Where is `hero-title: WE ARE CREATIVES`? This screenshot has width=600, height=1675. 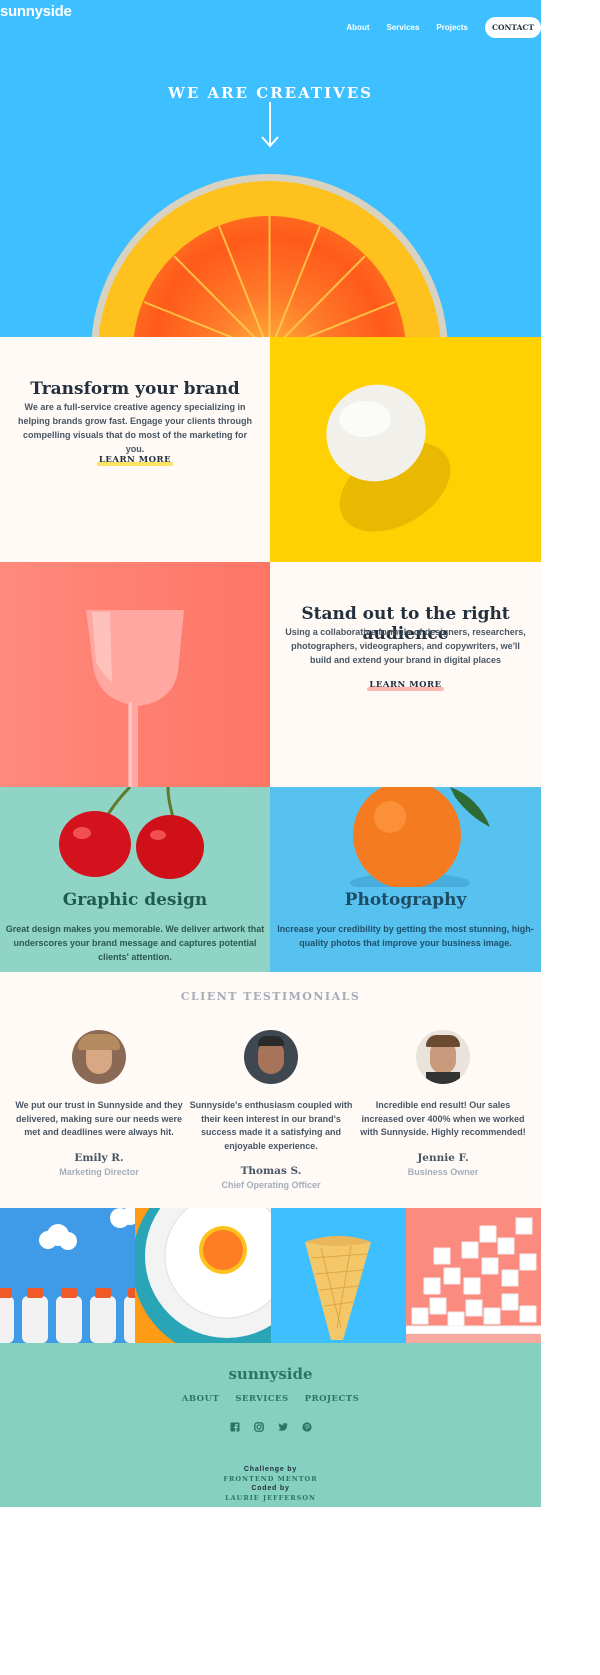
hero-title: WE ARE CREATIVES is located at coordinates (270, 93).